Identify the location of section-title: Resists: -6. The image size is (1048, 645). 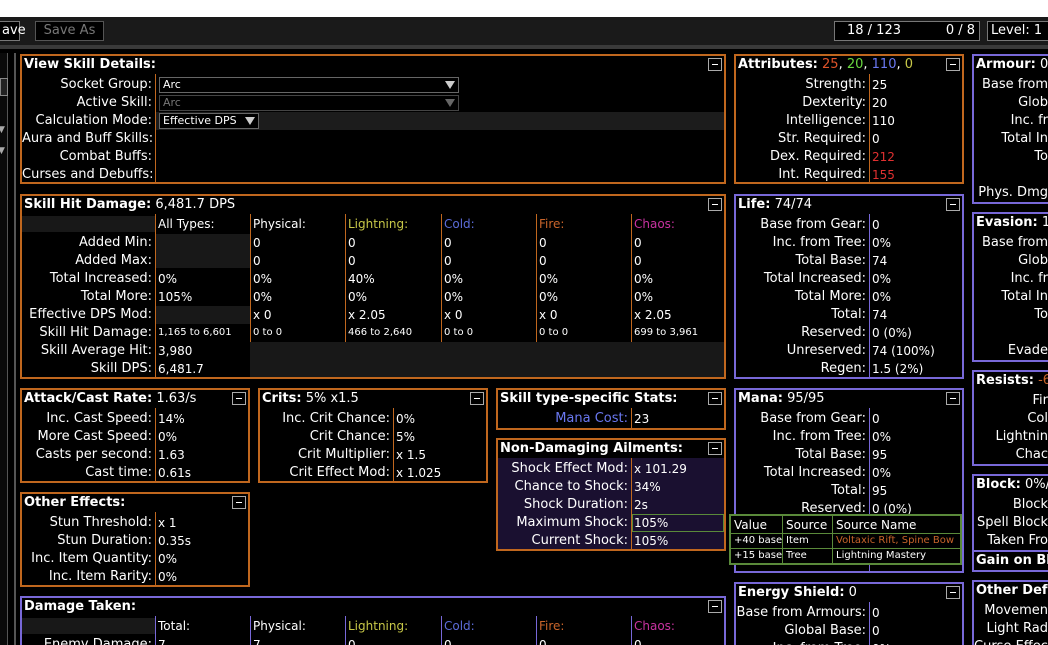
(1011, 381).